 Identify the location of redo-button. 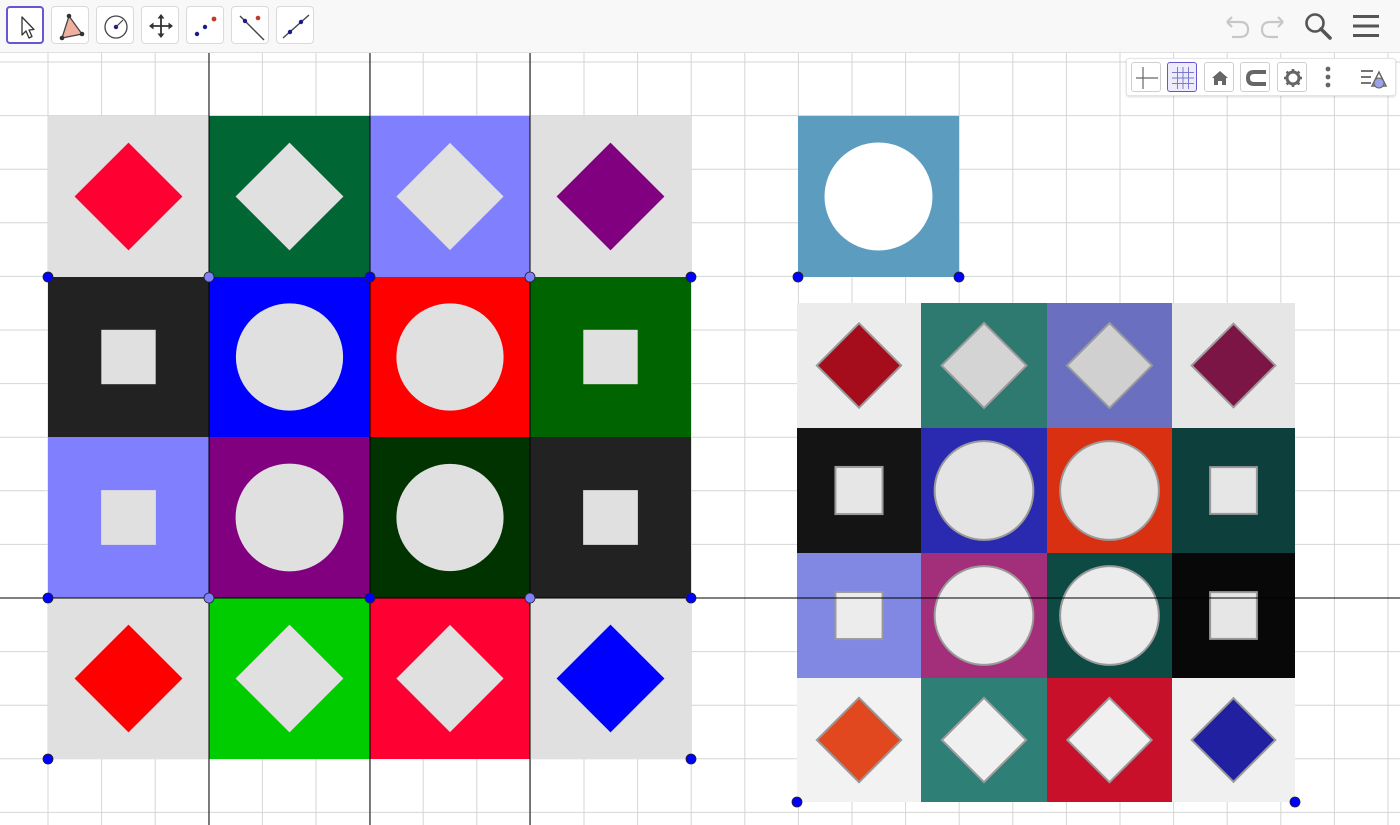
(1274, 26).